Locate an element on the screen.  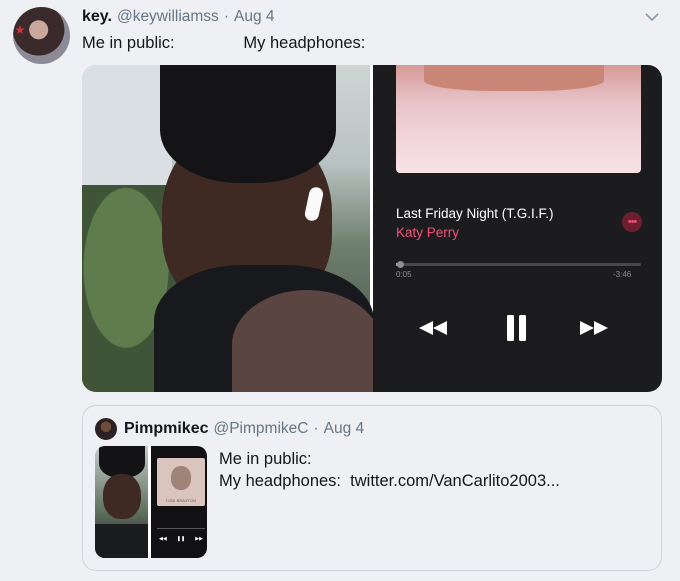
time-elapsed: 0:05 is located at coordinates (404, 274).